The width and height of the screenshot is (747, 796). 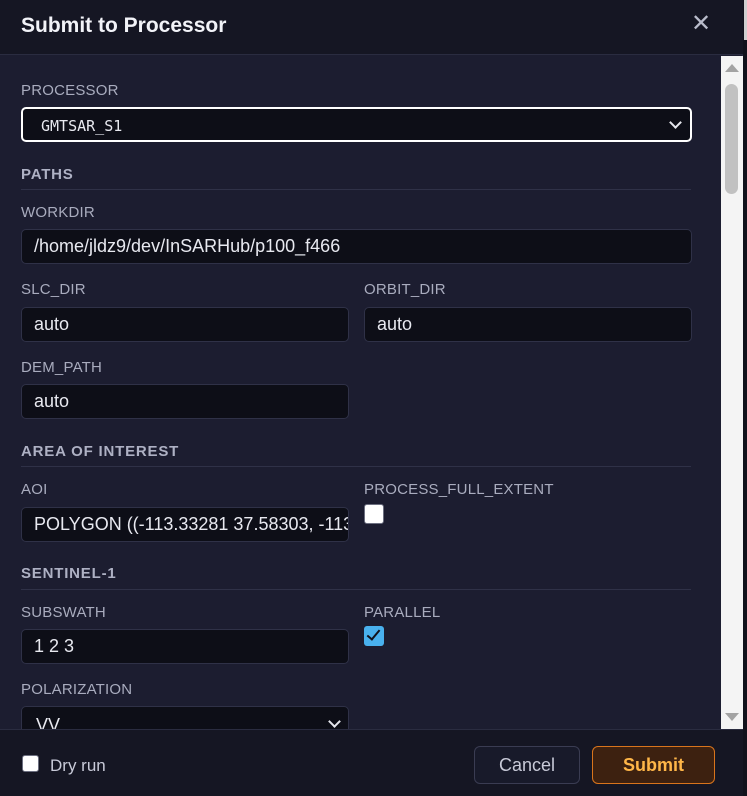 What do you see at coordinates (34, 489) in the screenshot?
I see `aoi-label: AOI` at bounding box center [34, 489].